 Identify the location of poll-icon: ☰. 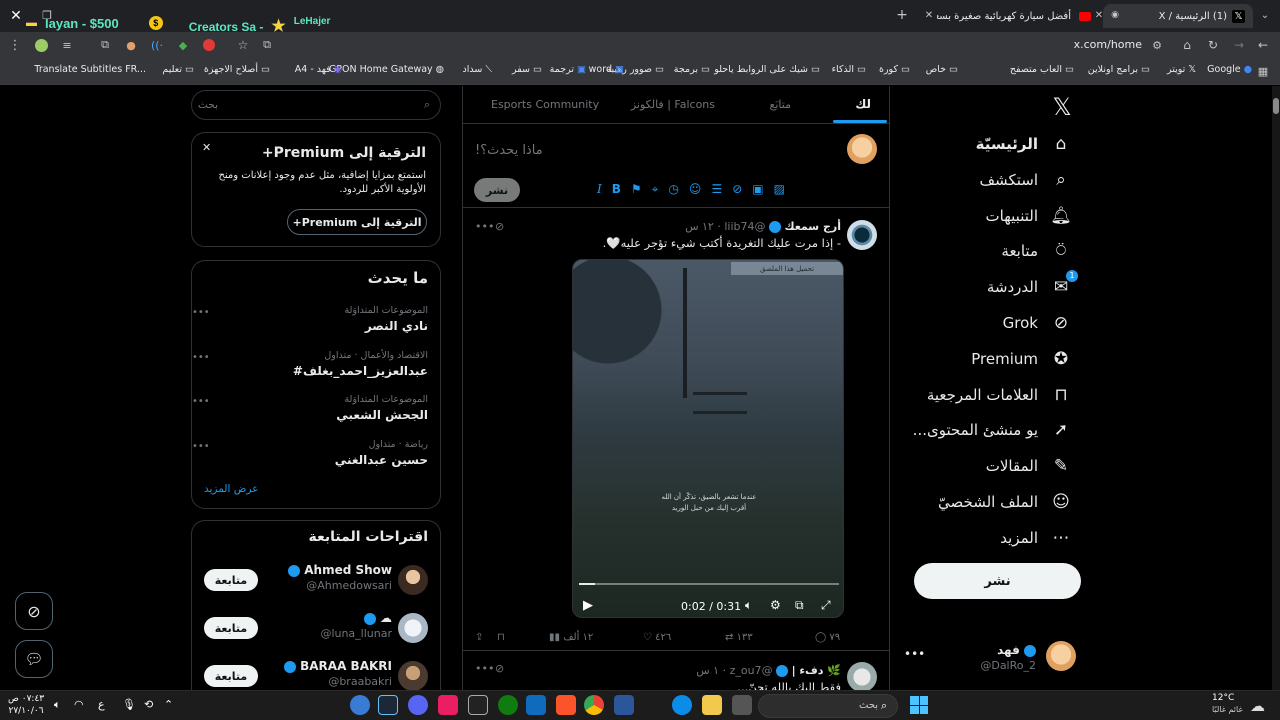
(716, 189).